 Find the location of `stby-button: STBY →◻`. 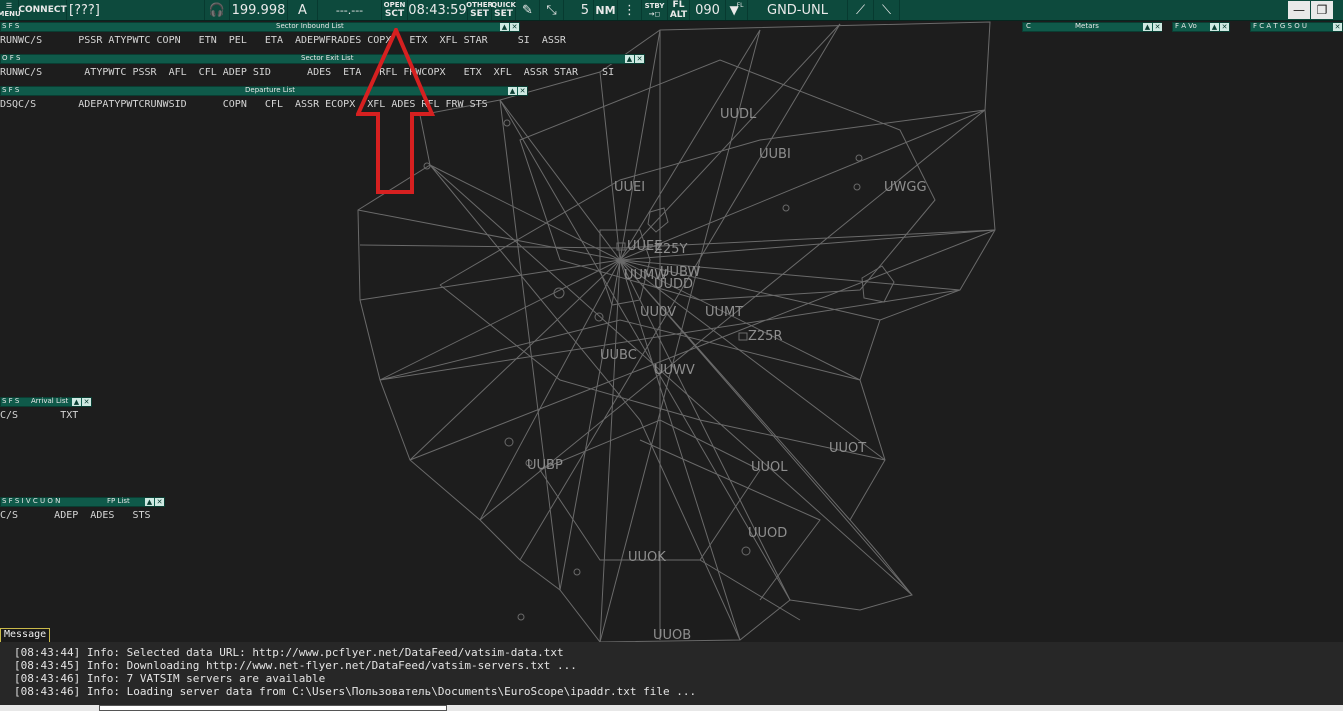

stby-button: STBY →◻ is located at coordinates (655, 10).